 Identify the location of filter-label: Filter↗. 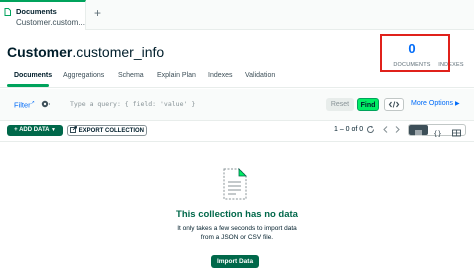
(24, 105).